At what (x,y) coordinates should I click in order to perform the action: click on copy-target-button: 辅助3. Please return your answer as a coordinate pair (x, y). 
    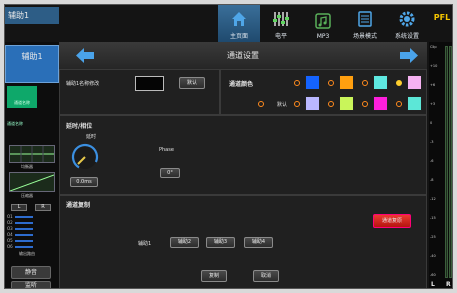
    Looking at the image, I should click on (220, 242).